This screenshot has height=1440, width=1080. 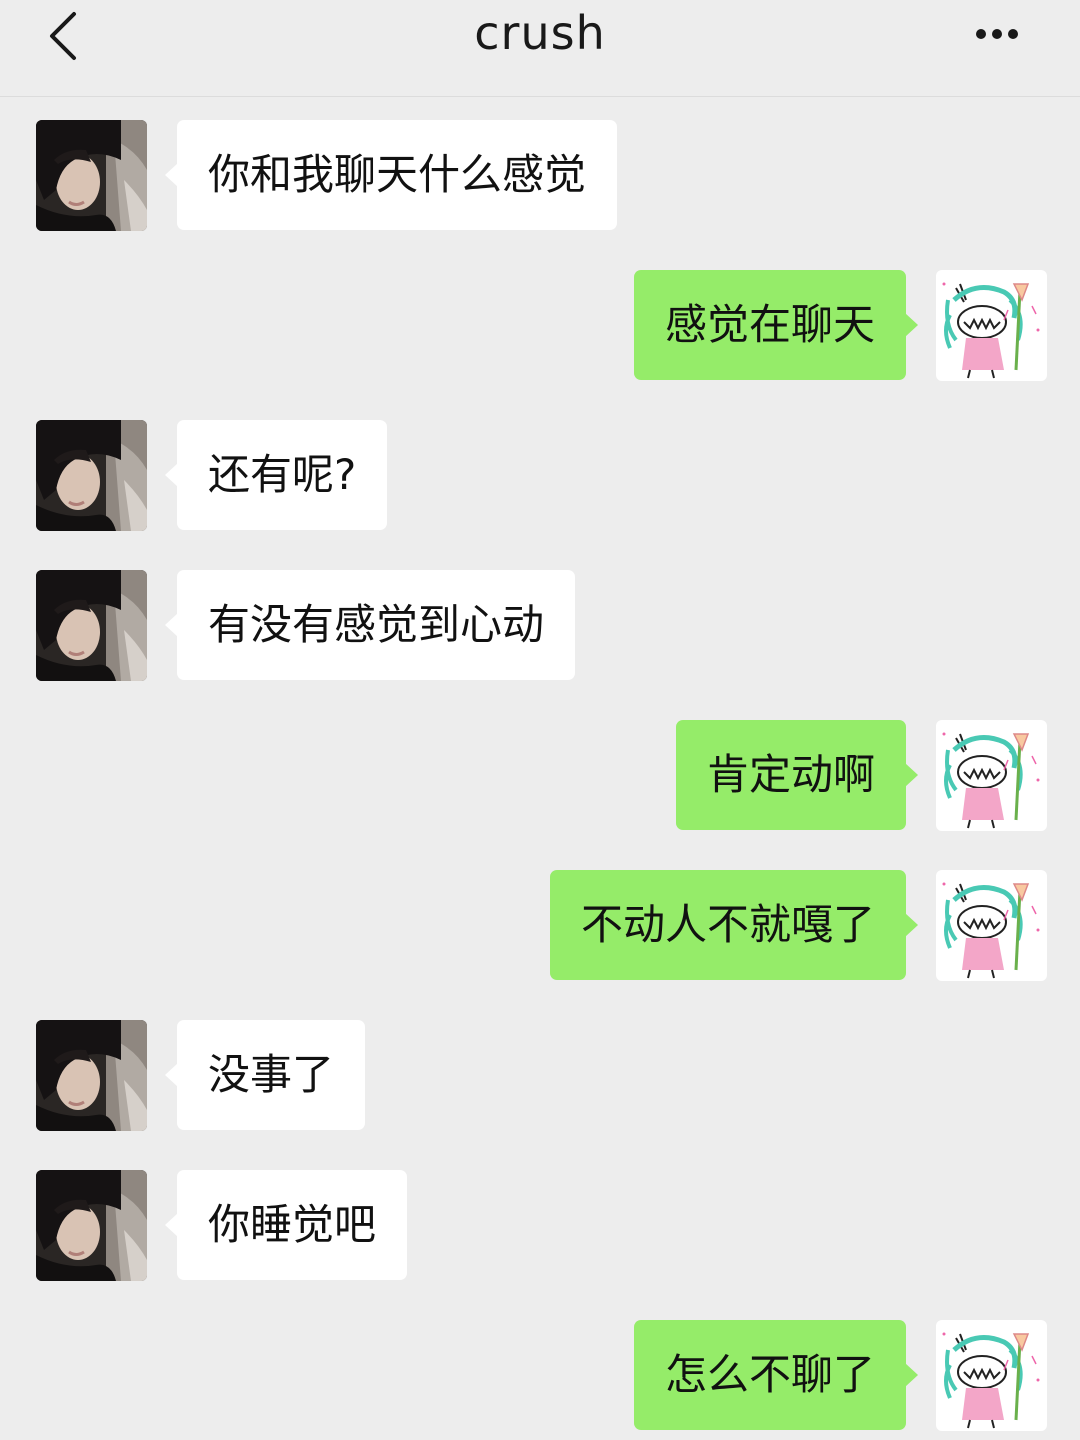 I want to click on message-row: 你和我聊天什么感觉, so click(x=540, y=176).